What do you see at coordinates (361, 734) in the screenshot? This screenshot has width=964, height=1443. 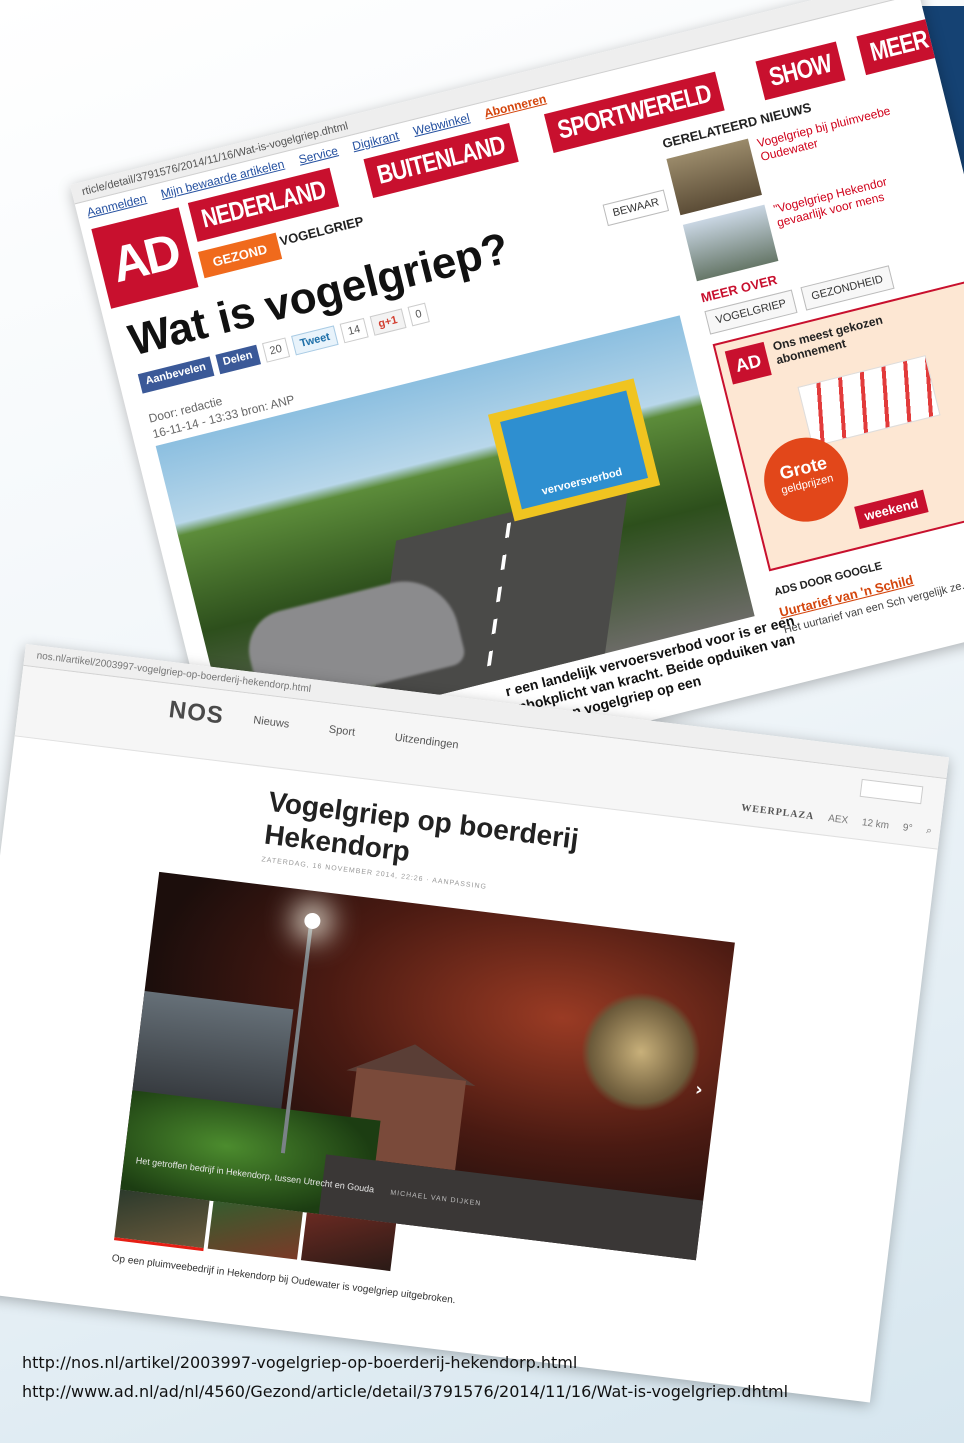 I see `menu-sport: Sport` at bounding box center [361, 734].